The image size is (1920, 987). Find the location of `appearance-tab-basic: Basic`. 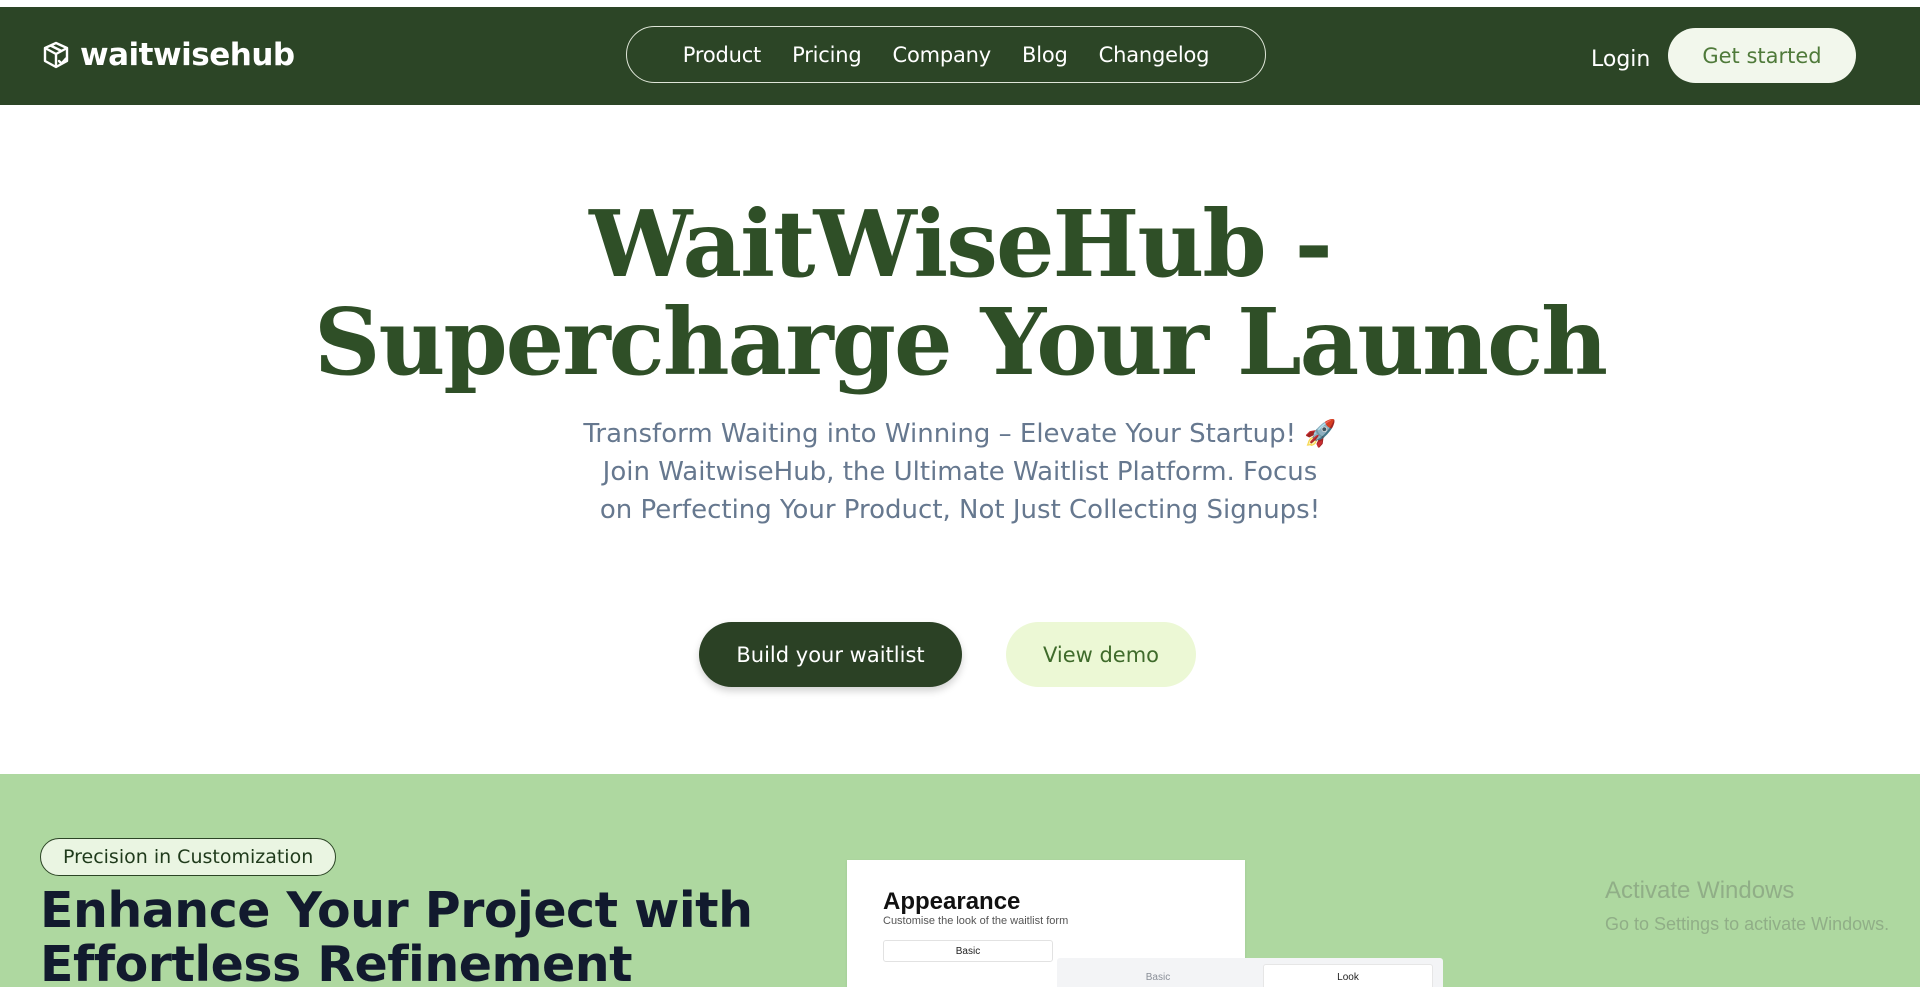

appearance-tab-basic: Basic is located at coordinates (968, 951).